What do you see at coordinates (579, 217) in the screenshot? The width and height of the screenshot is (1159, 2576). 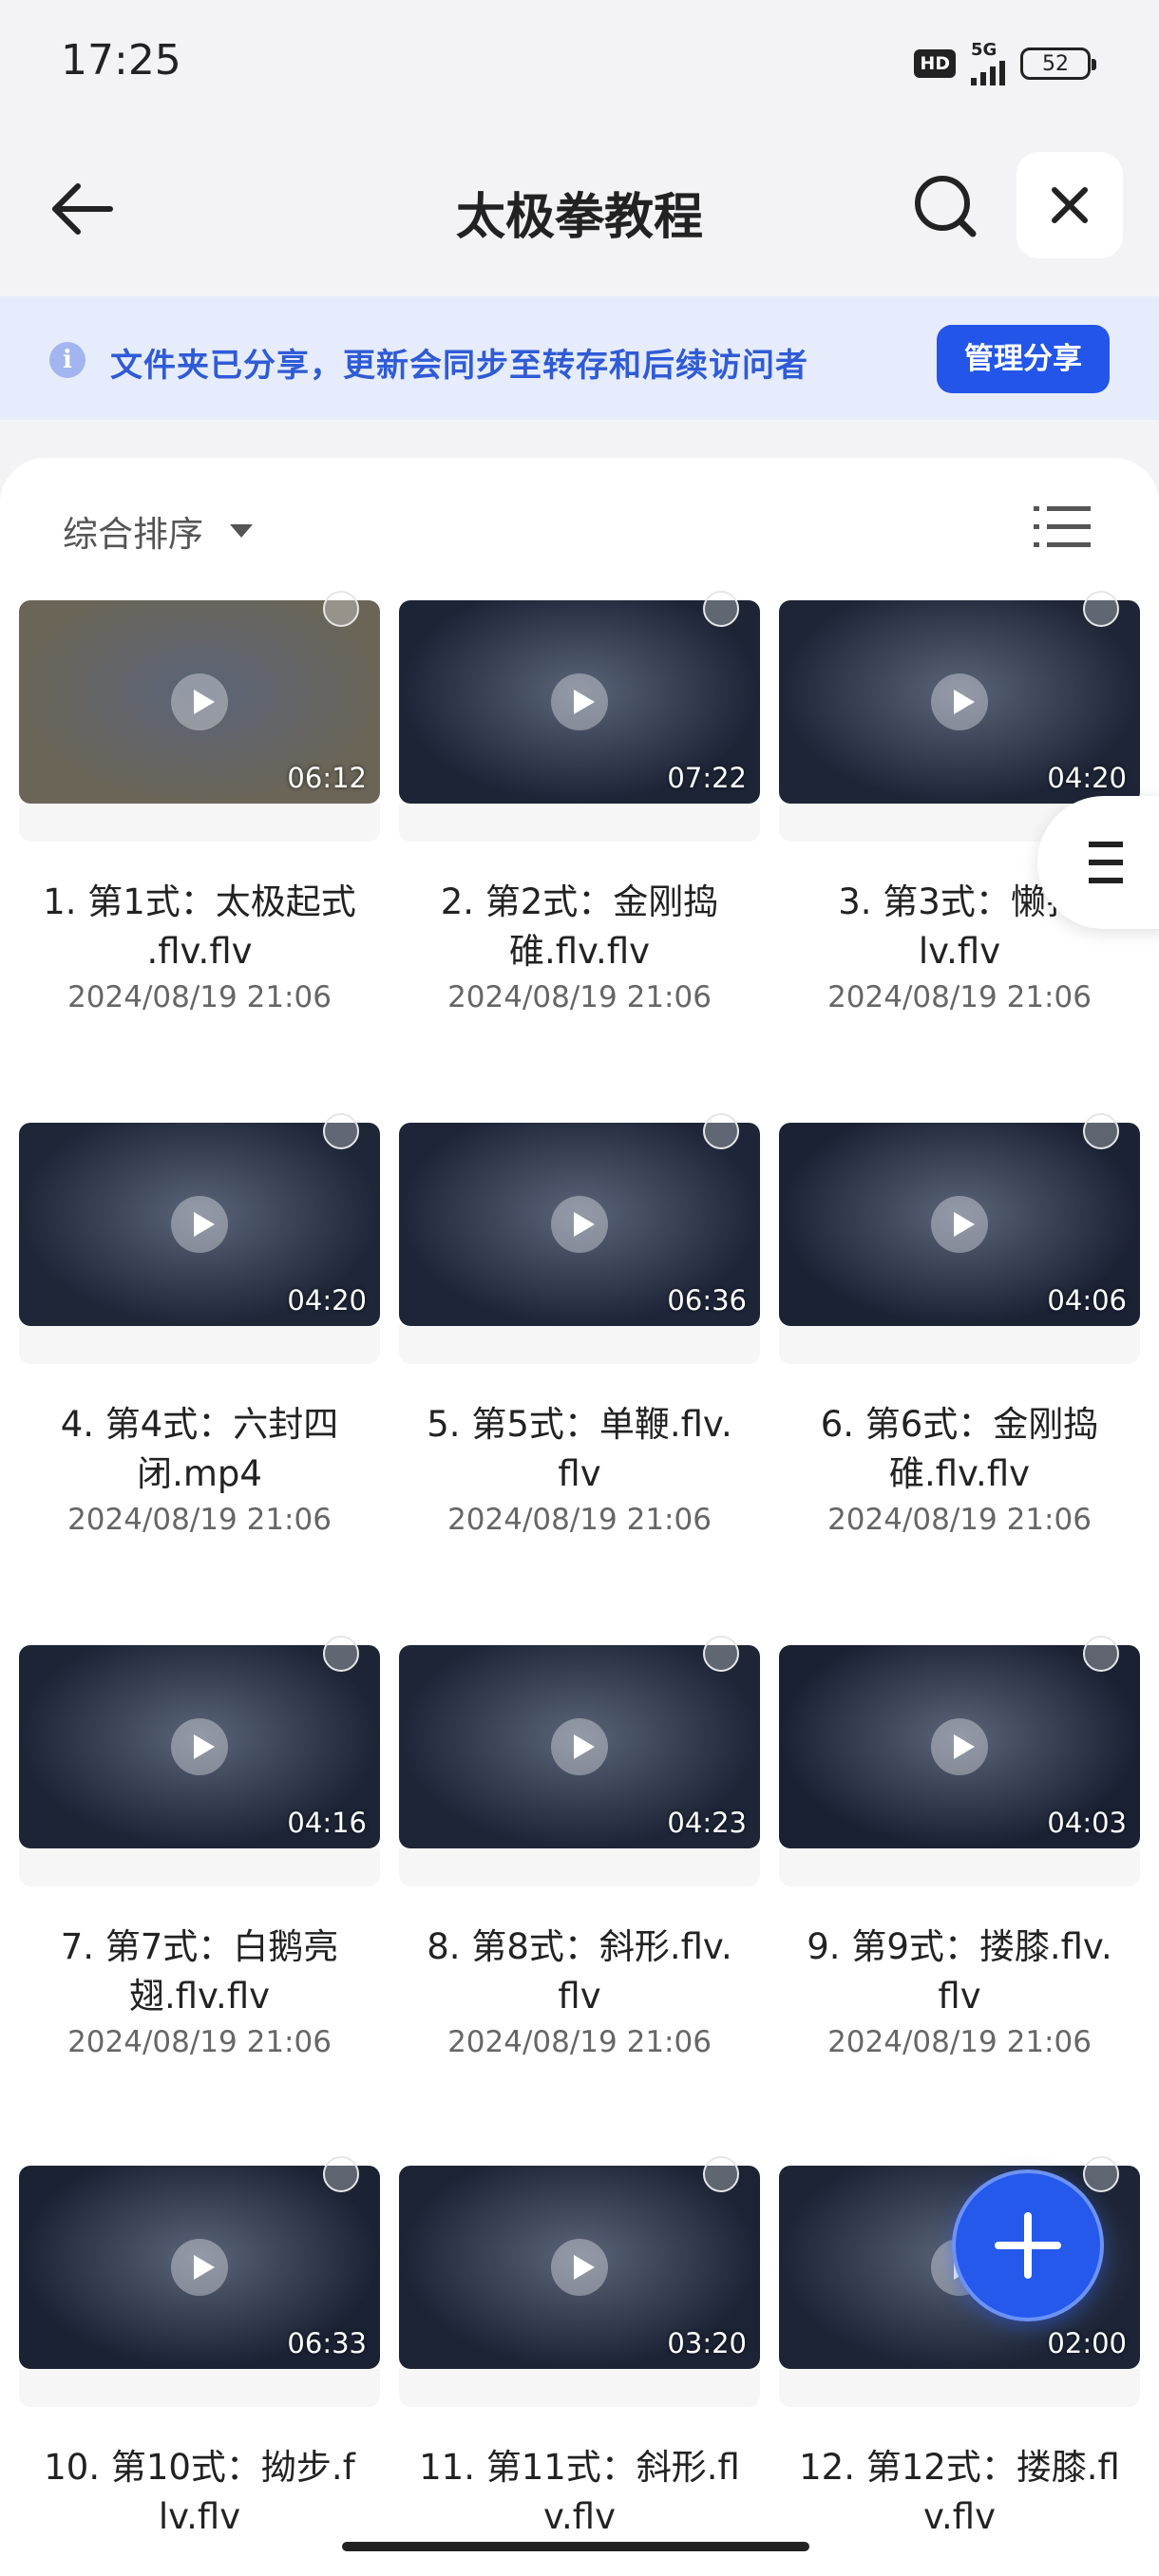 I see `page-title: 太极拳教程` at bounding box center [579, 217].